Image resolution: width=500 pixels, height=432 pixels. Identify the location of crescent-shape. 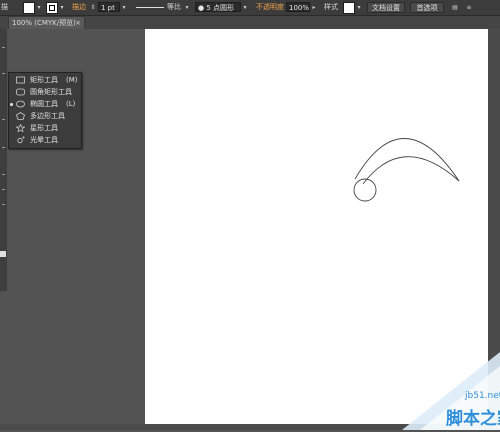
(407, 161).